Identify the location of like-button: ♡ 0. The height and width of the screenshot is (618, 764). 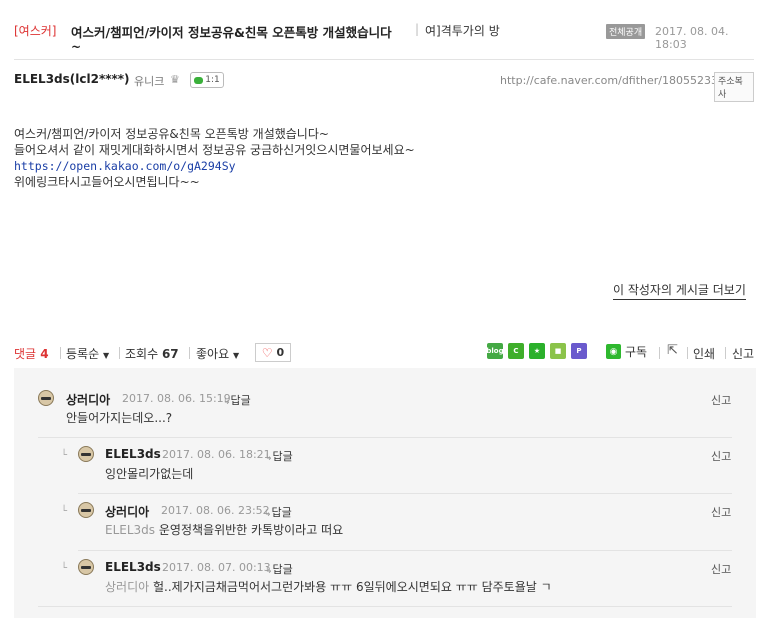
(273, 352).